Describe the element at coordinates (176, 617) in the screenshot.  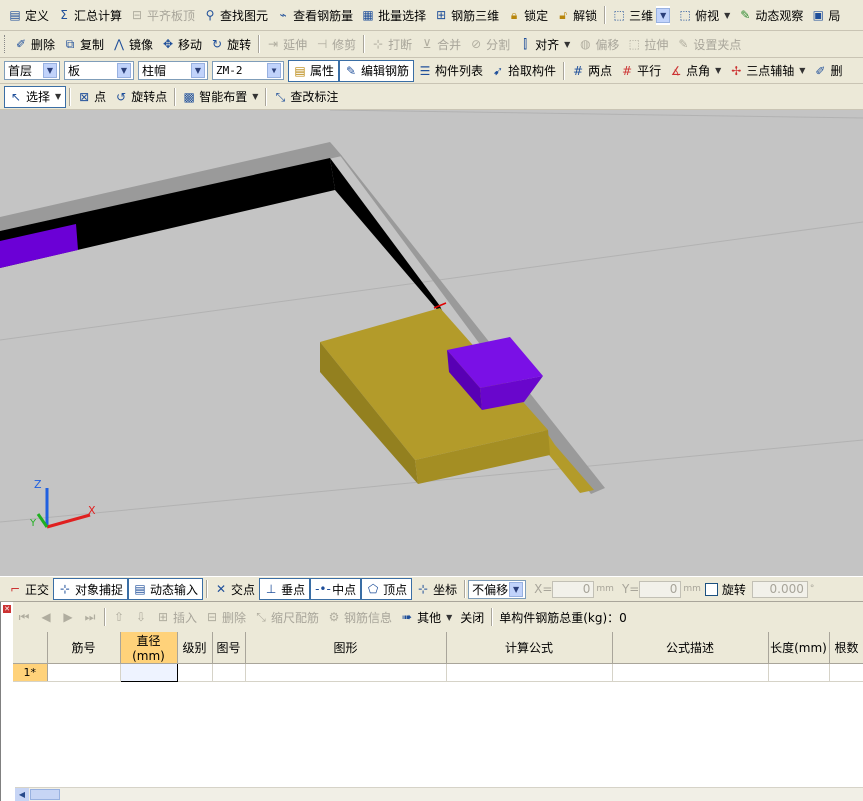
I see `insert-row-button: ⊞ 插入` at that location.